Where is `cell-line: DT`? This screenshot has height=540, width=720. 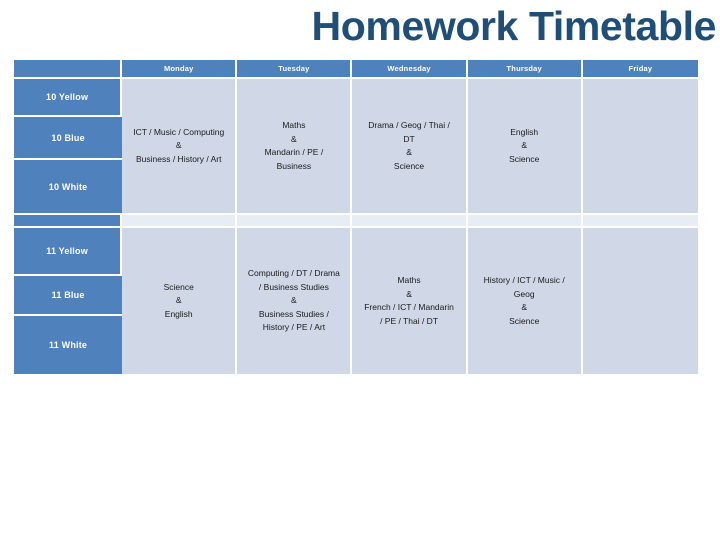
cell-line: DT is located at coordinates (409, 138).